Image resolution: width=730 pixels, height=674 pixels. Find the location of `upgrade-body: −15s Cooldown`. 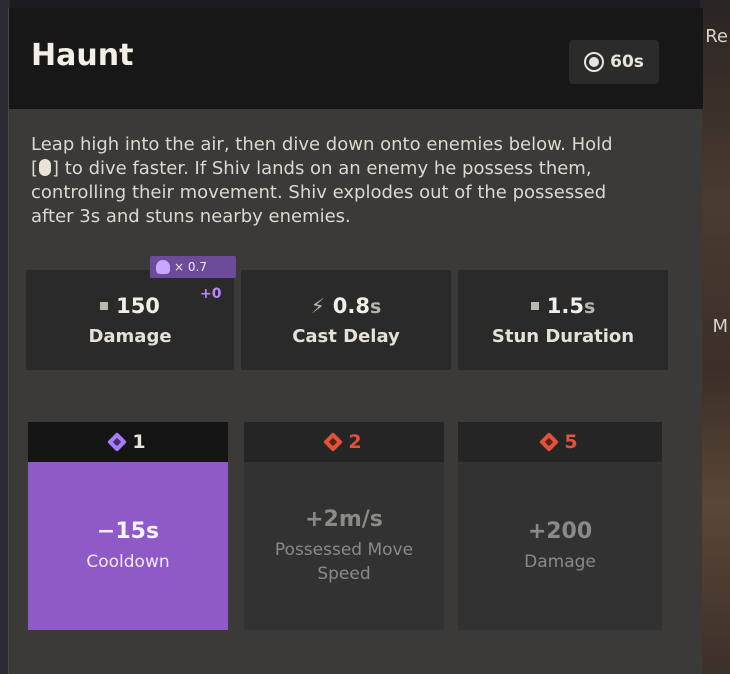

upgrade-body: −15s Cooldown is located at coordinates (128, 546).